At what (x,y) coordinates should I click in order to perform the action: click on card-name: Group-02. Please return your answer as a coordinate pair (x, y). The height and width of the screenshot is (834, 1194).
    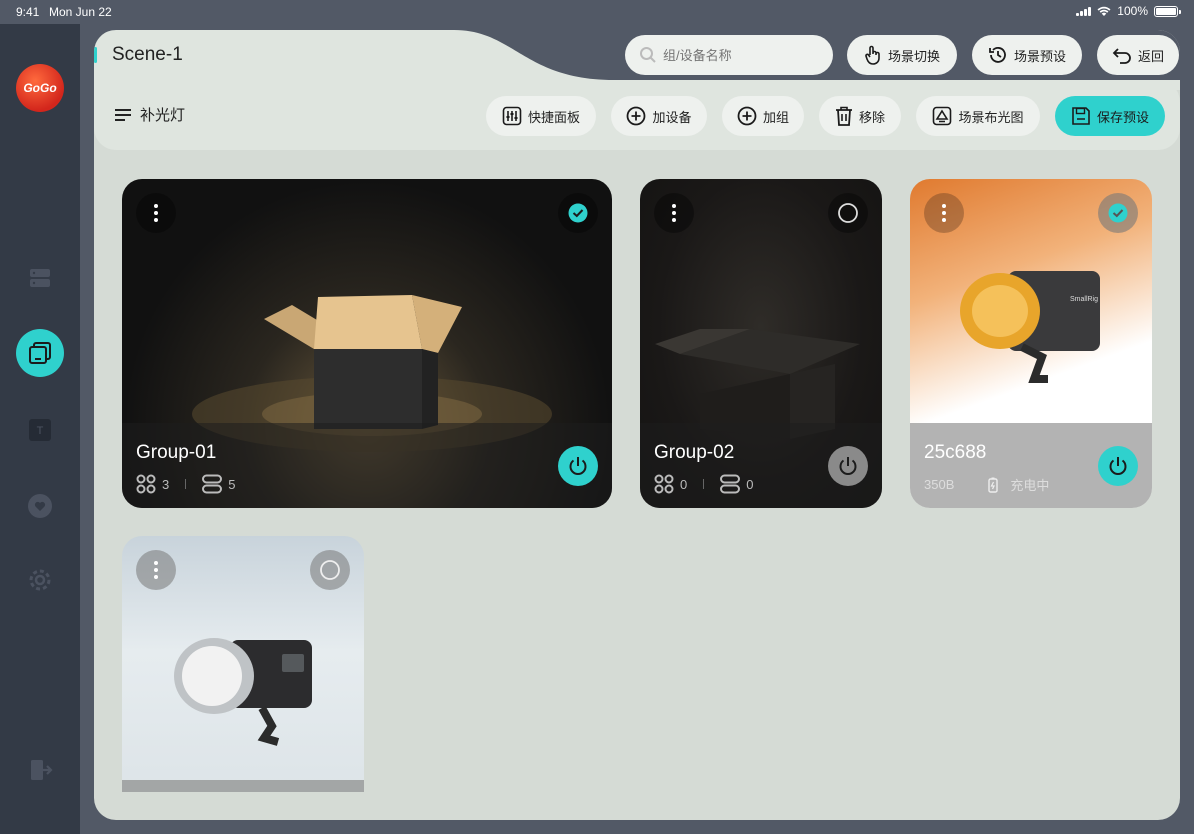
    Looking at the image, I should click on (694, 452).